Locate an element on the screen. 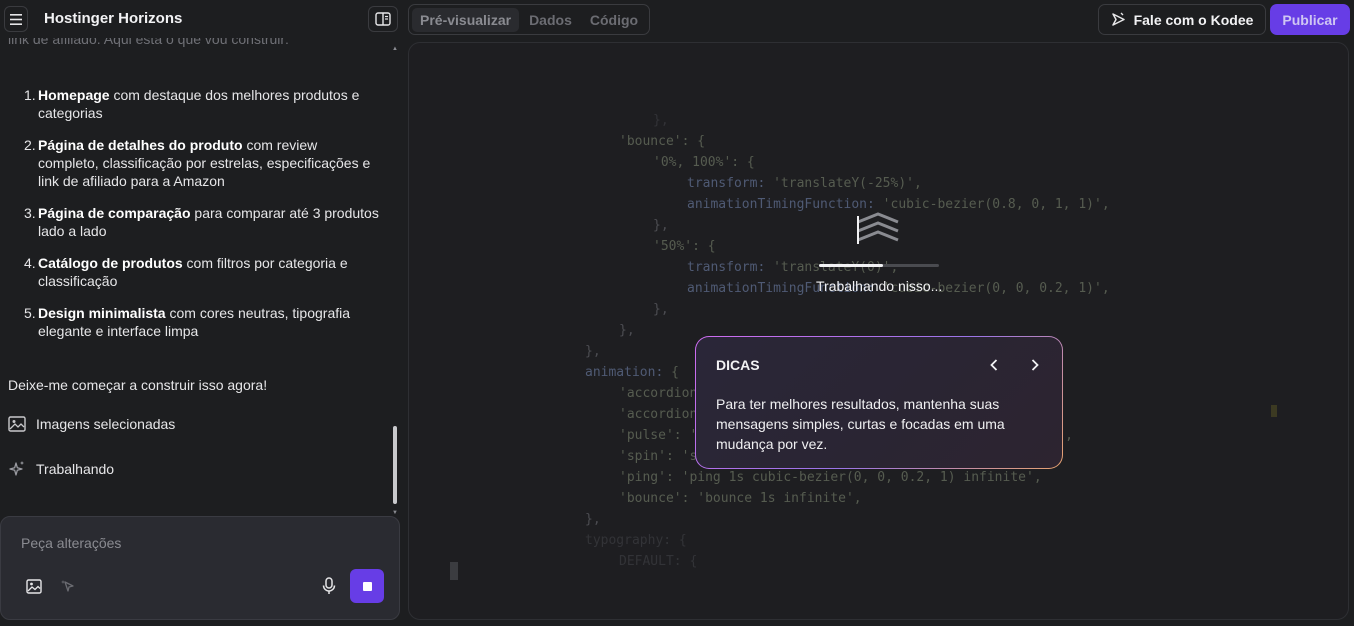 This screenshot has height=626, width=1354. prompt-input is located at coordinates (201, 543).